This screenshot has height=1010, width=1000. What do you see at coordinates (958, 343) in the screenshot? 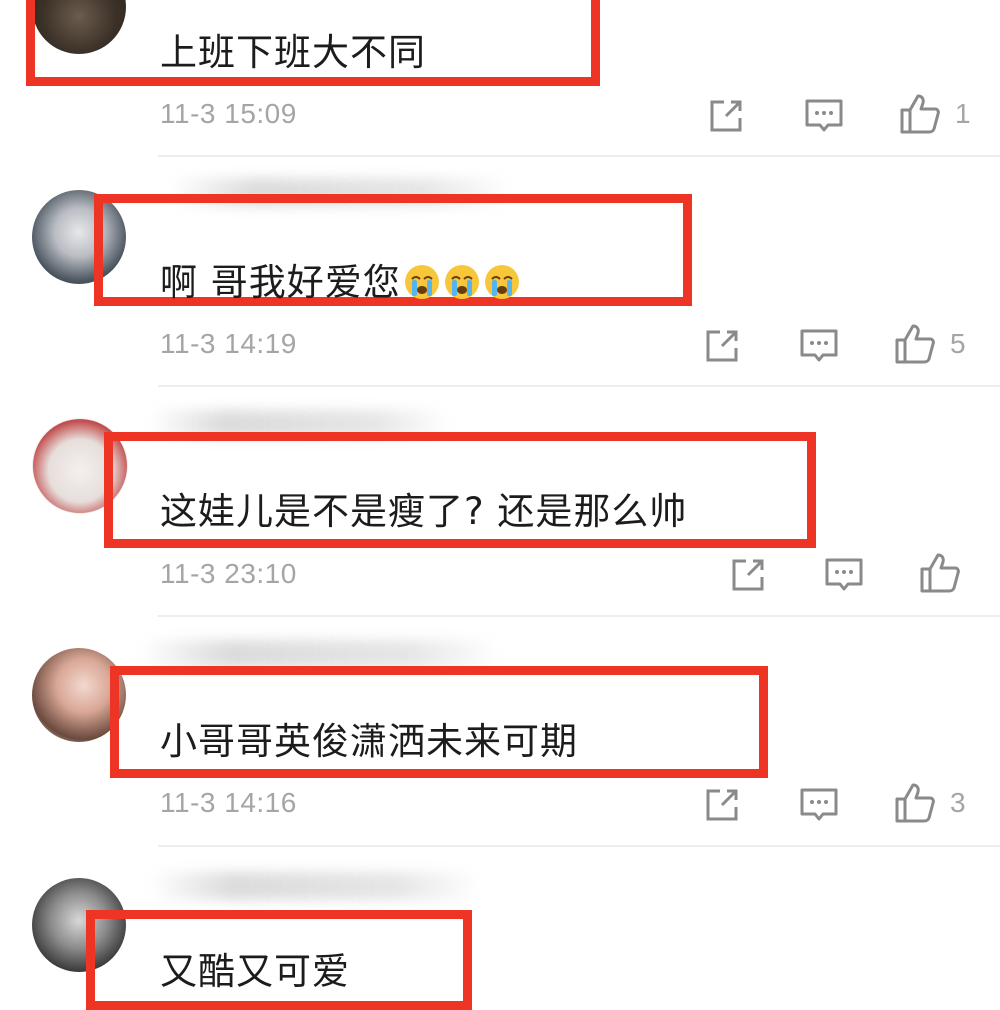
I see `like-count: 5` at bounding box center [958, 343].